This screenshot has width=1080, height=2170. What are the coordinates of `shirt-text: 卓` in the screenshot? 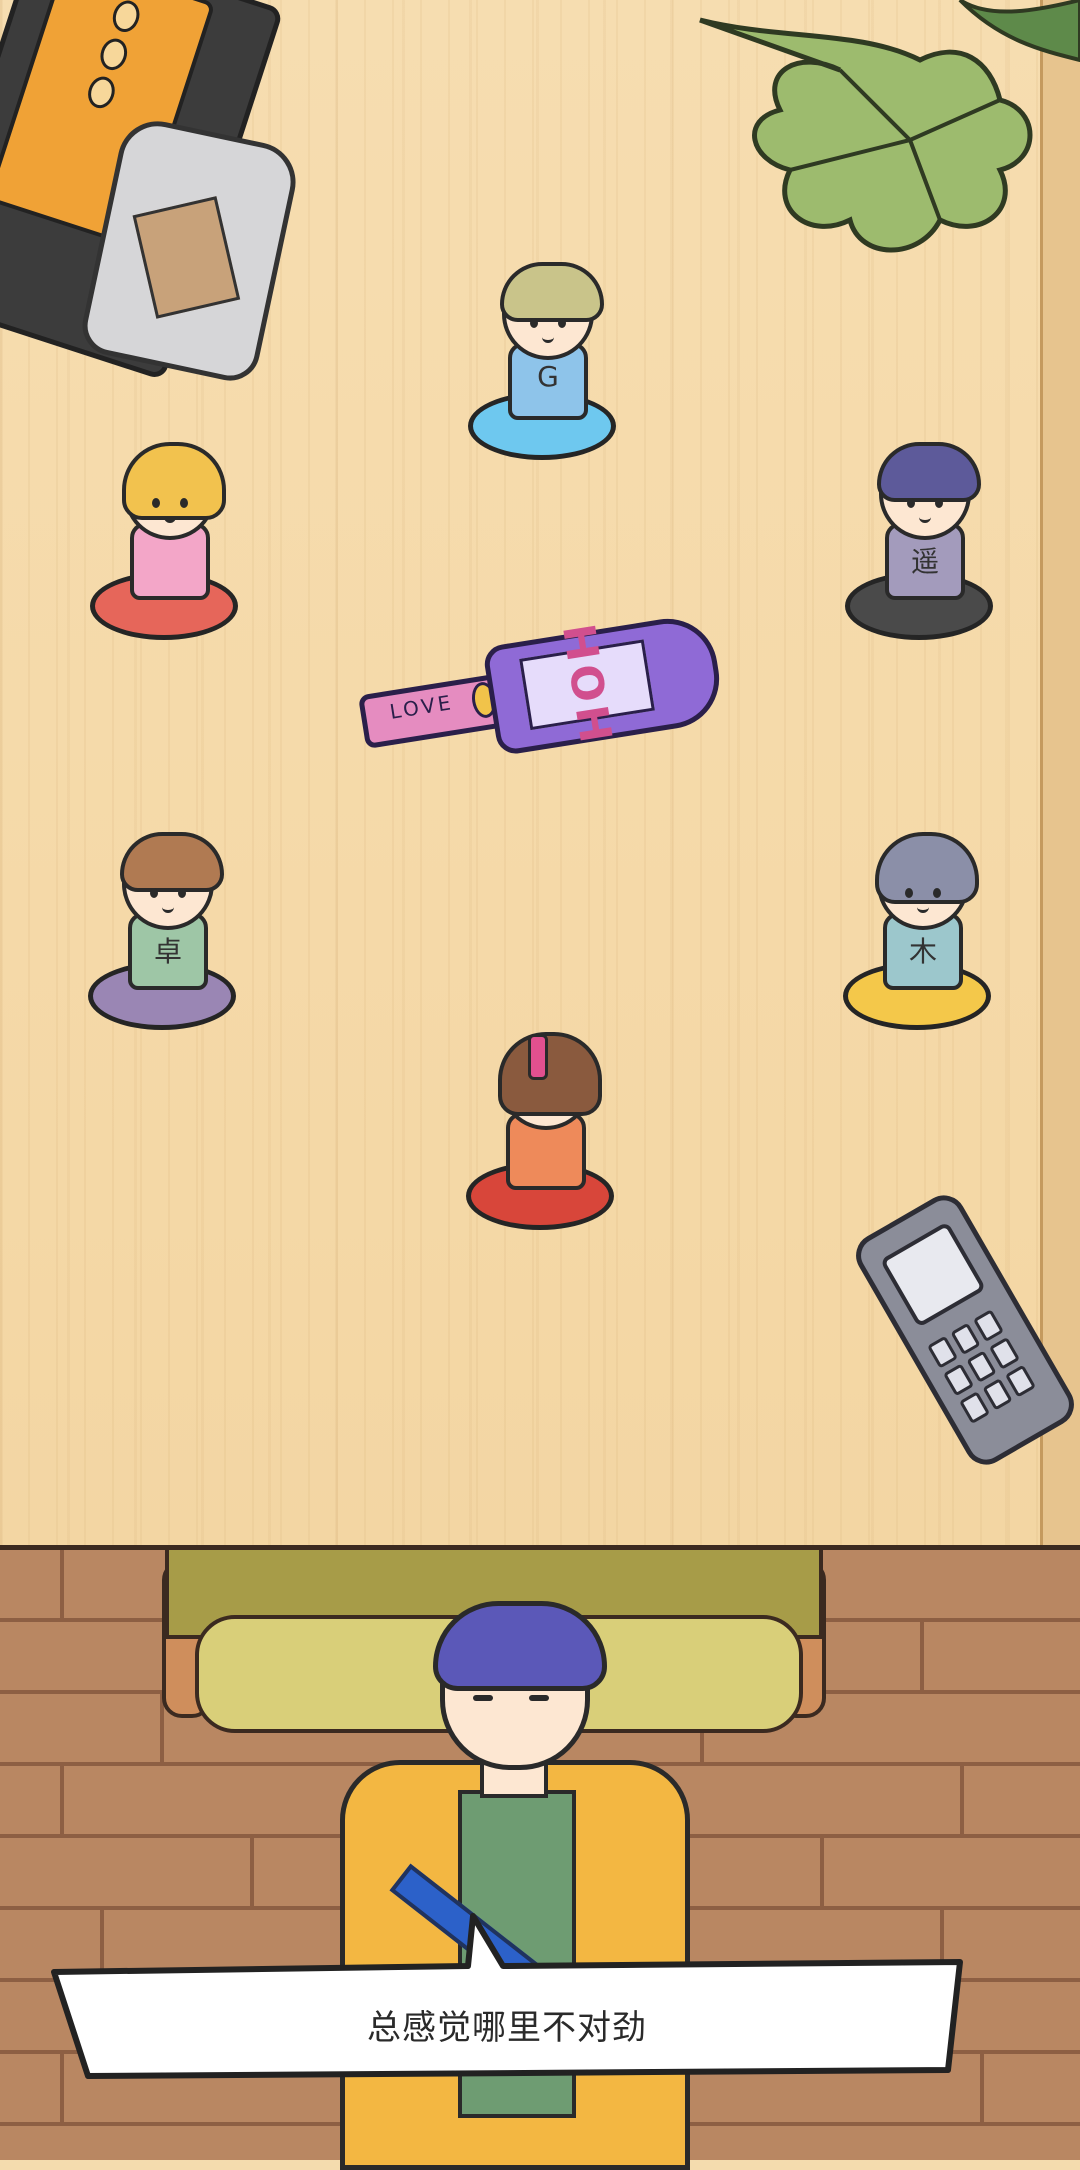 It's located at (167, 951).